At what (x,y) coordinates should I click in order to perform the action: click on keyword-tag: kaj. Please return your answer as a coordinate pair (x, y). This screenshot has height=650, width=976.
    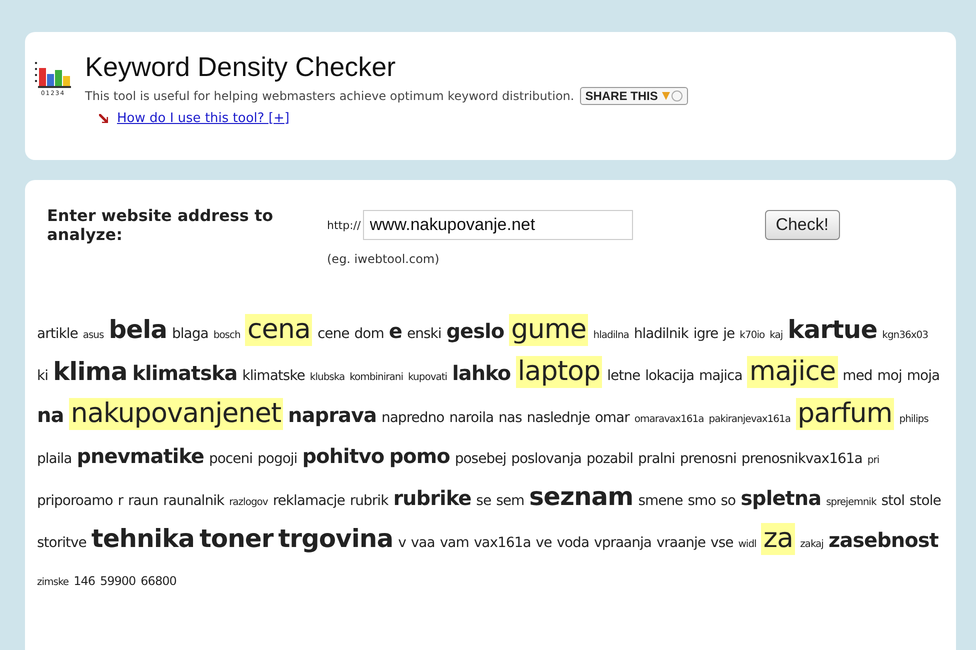
    Looking at the image, I should click on (776, 336).